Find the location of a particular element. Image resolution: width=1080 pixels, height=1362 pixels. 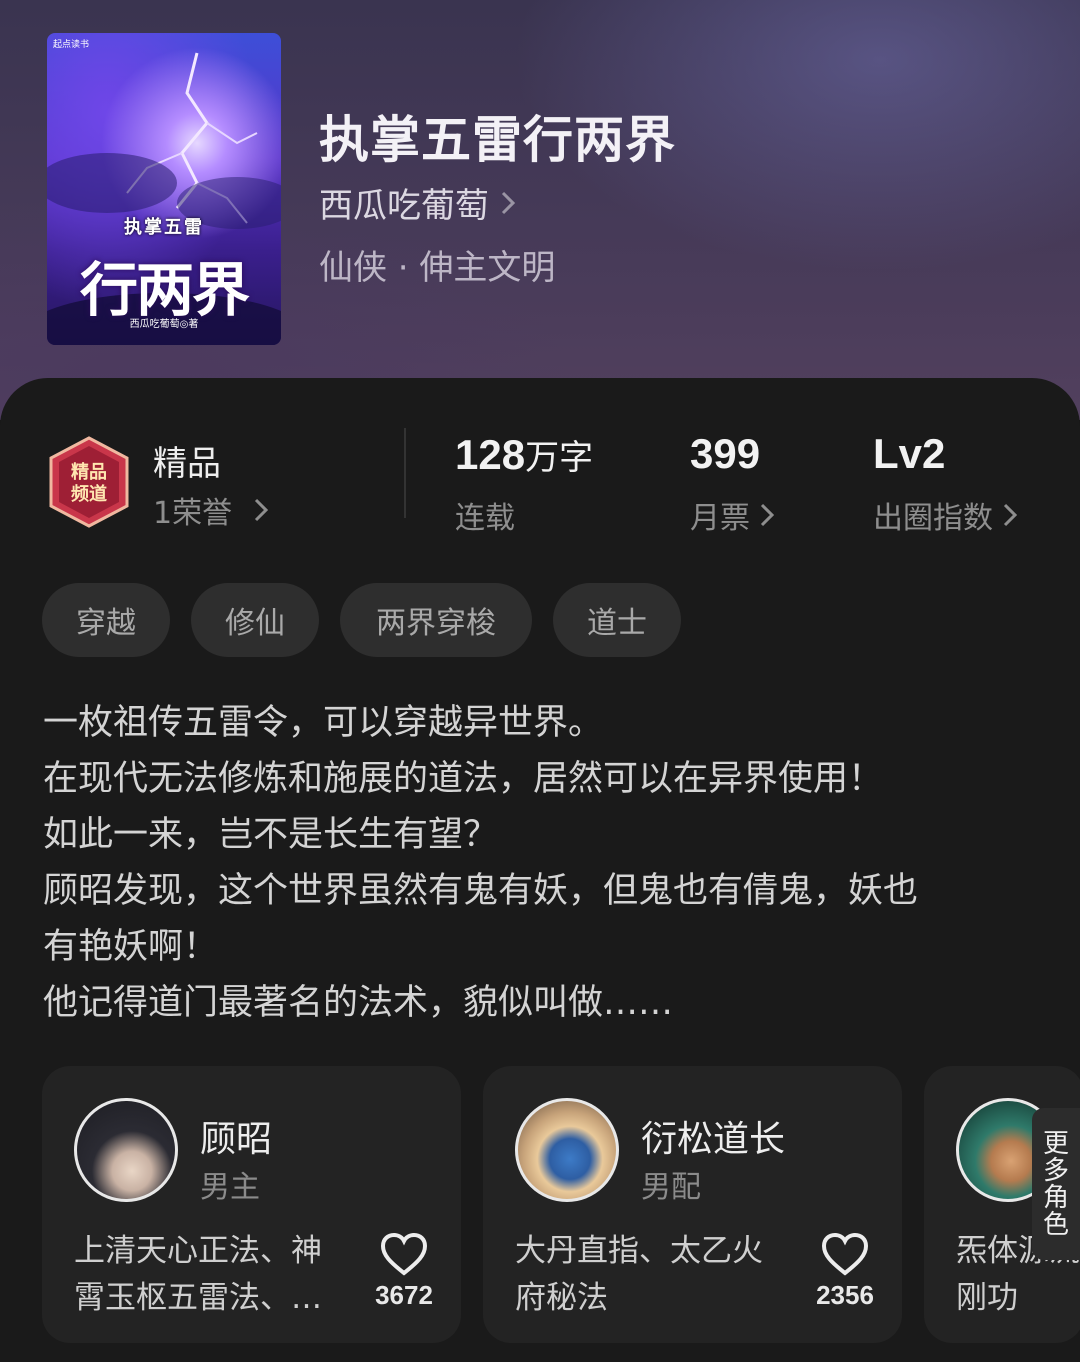

influence-index-label: 出圈指数 is located at coordinates (933, 518).